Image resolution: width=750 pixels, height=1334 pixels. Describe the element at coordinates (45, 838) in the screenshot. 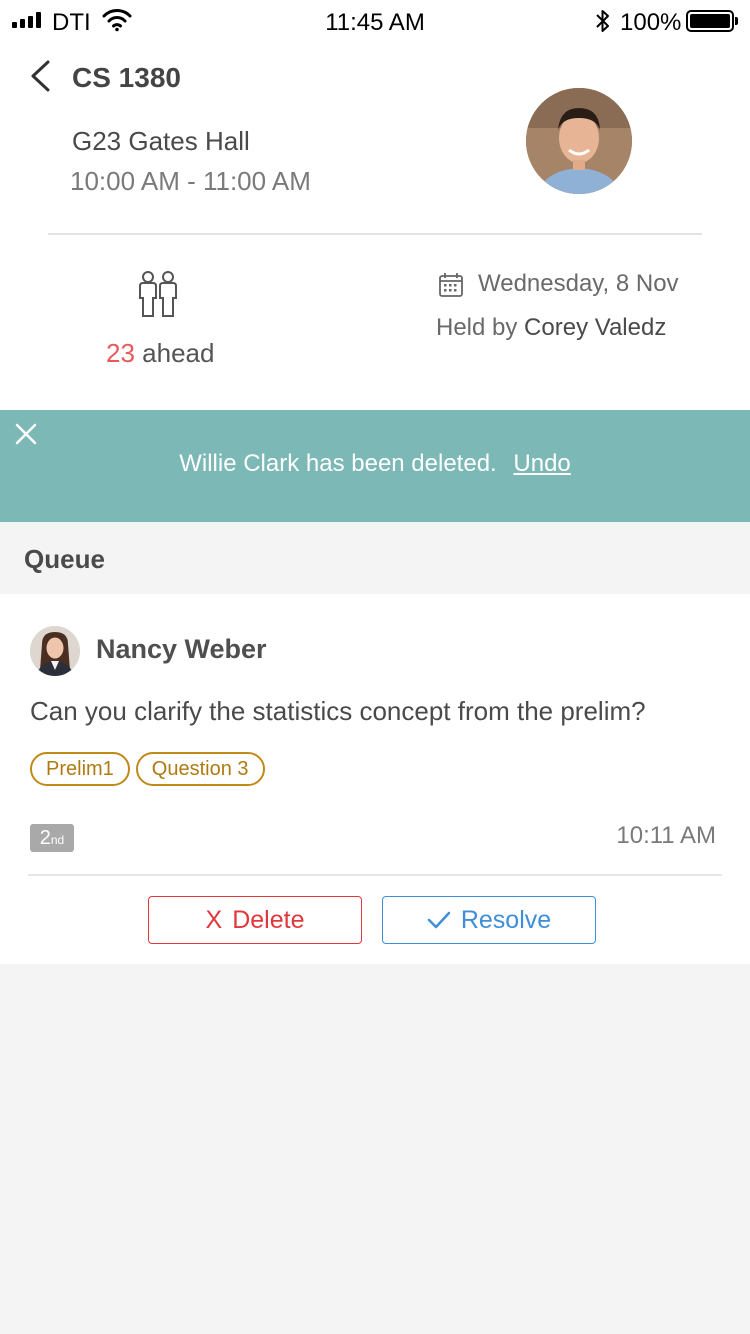

I see `position-number: 2` at that location.